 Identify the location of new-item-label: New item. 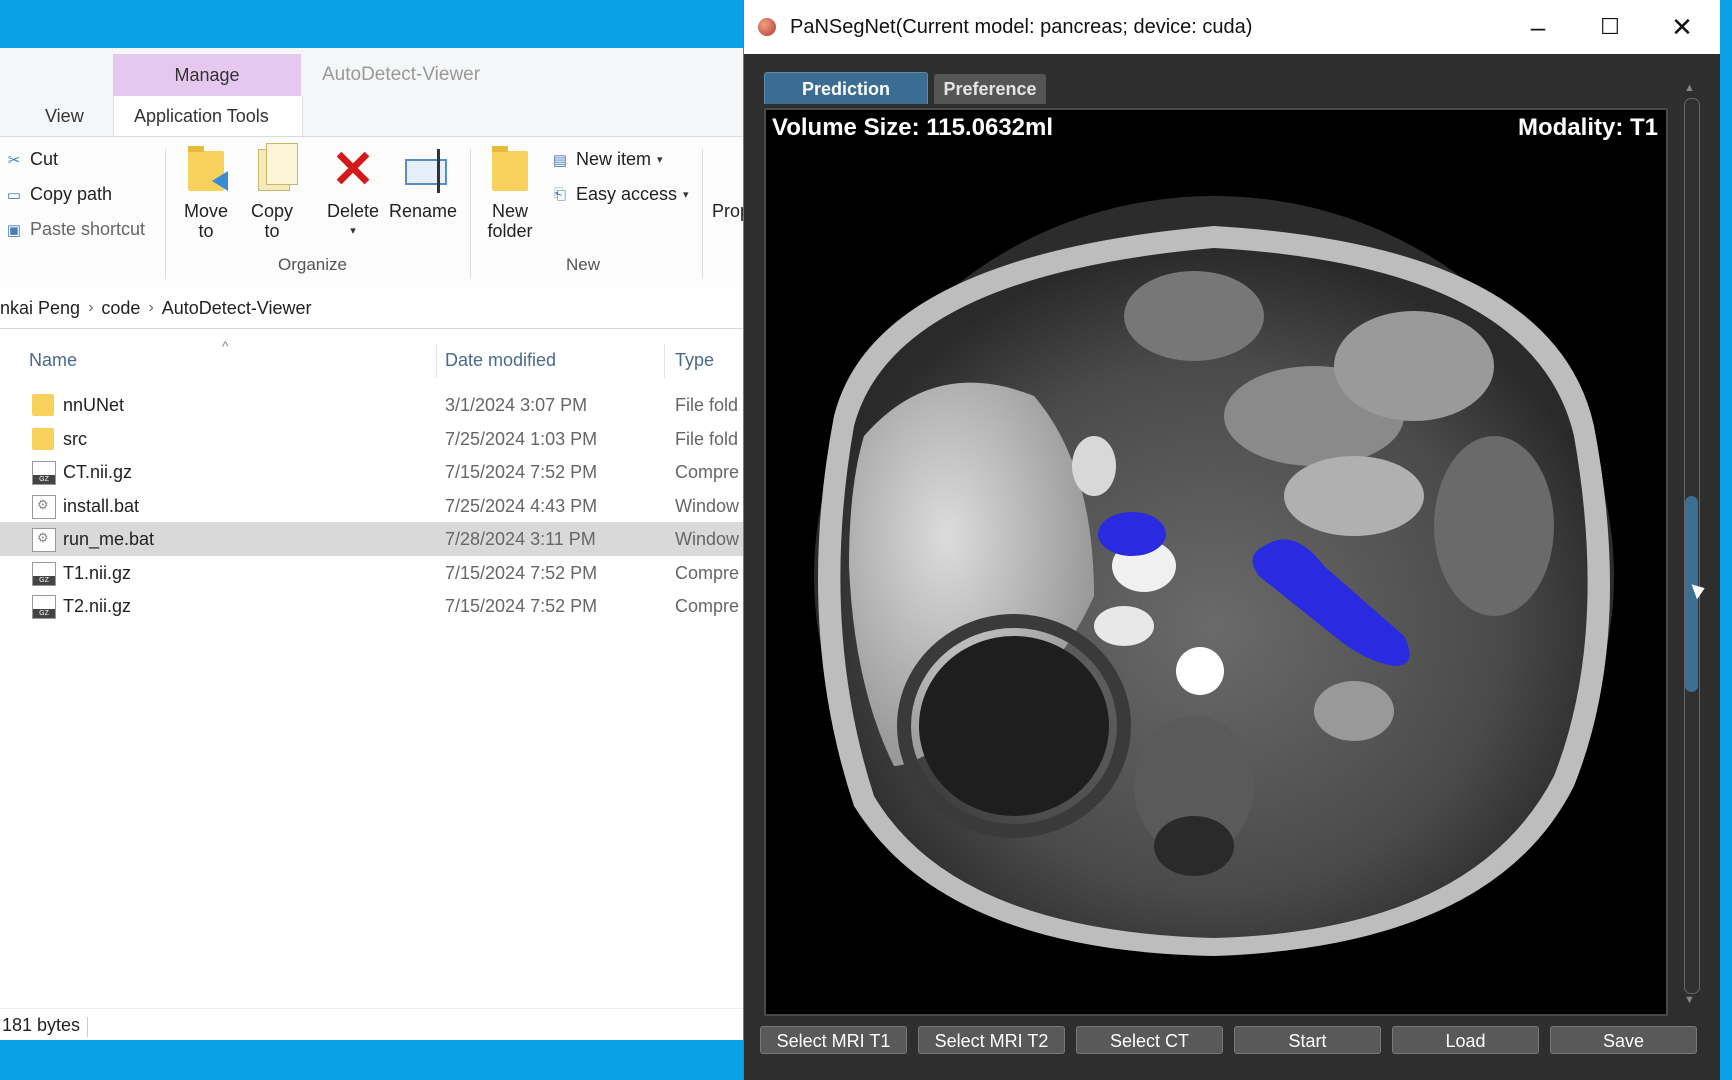
(614, 159).